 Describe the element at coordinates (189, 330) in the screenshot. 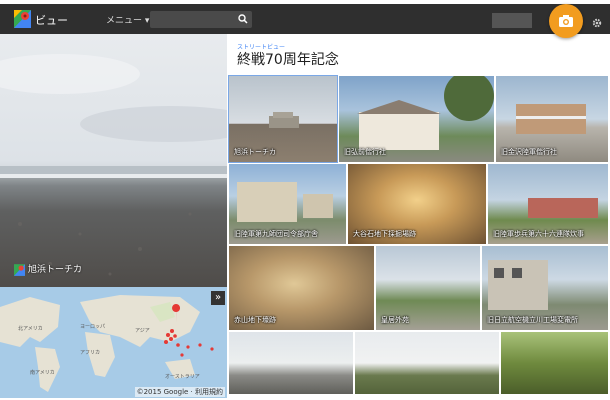

I see `map-markers` at that location.